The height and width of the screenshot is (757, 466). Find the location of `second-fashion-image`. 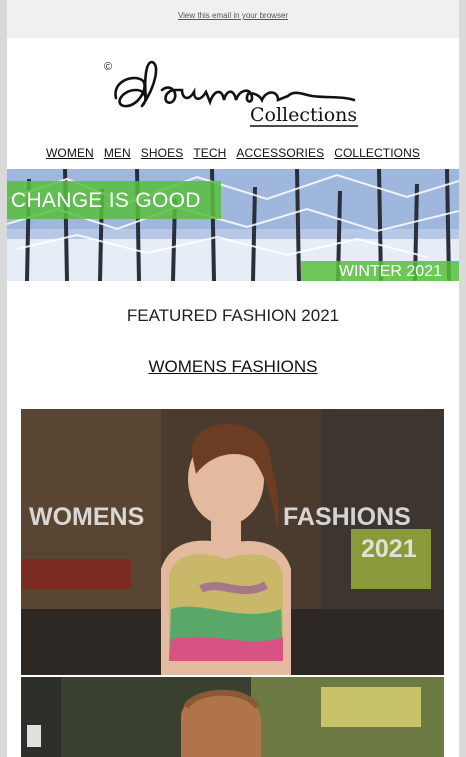

second-fashion-image is located at coordinates (232, 717).